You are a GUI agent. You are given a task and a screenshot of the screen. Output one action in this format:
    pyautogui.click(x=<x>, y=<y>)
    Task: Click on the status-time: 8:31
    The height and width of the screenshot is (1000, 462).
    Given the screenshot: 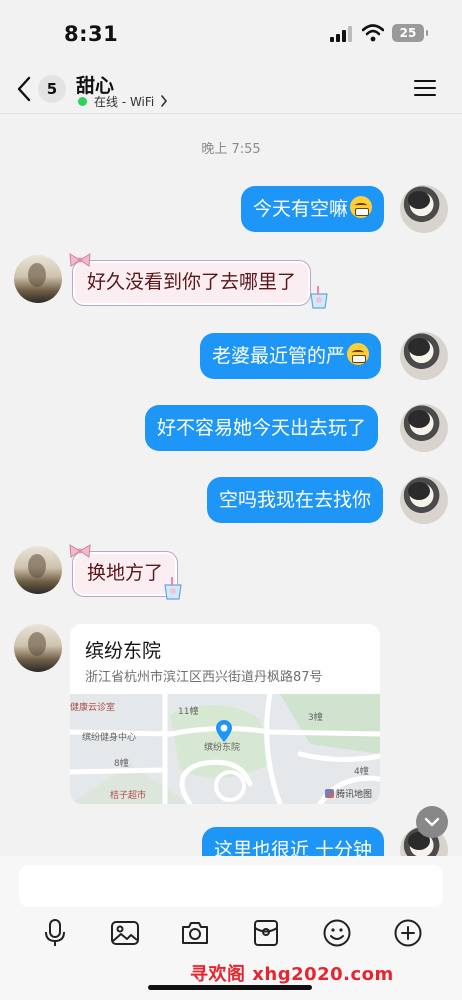 What is the action you would take?
    pyautogui.click(x=91, y=34)
    